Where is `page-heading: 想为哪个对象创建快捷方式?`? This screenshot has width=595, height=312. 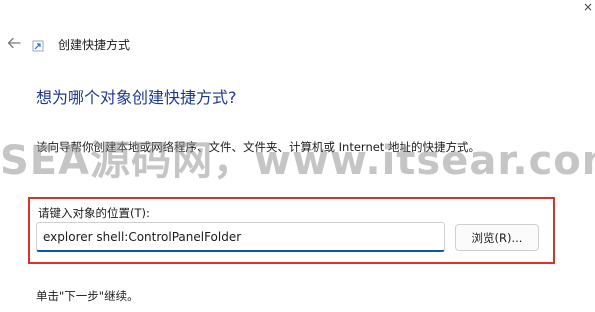 page-heading: 想为哪个对象创建快捷方式? is located at coordinates (136, 97).